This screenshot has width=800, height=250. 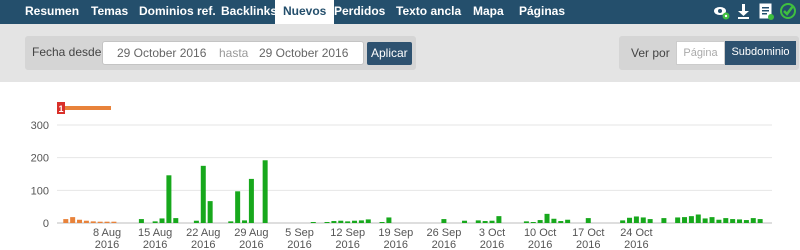 What do you see at coordinates (650, 53) in the screenshot?
I see `view-by-label: Ver por` at bounding box center [650, 53].